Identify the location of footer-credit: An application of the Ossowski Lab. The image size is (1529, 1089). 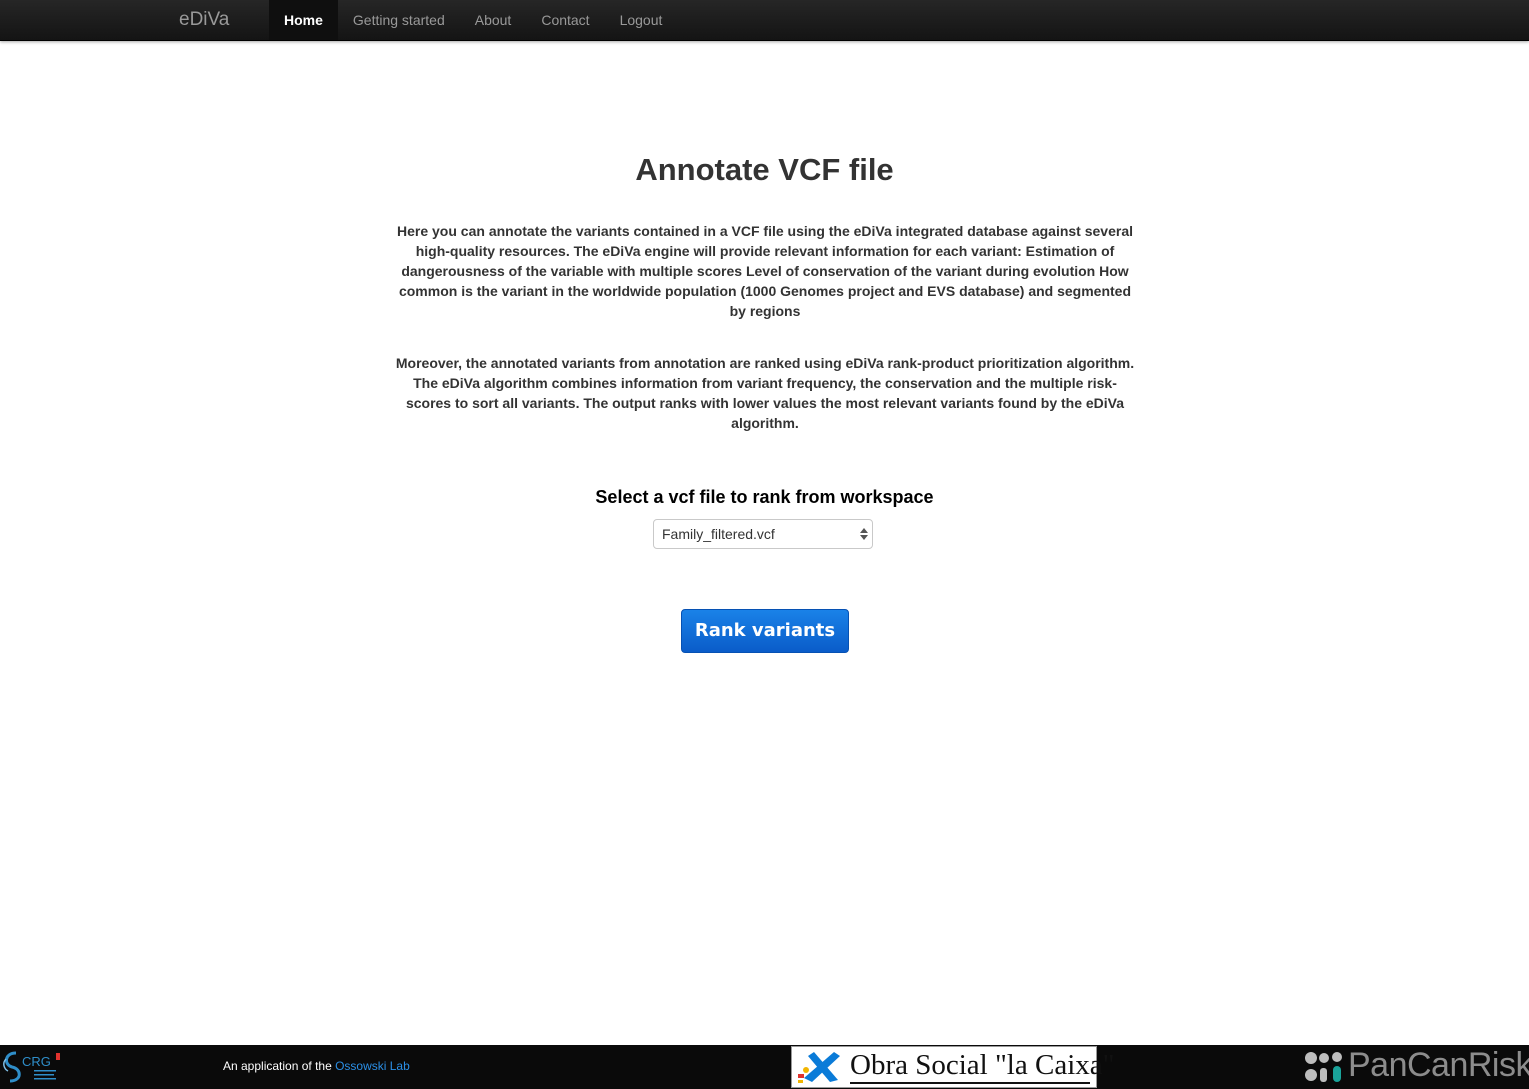
(316, 1066).